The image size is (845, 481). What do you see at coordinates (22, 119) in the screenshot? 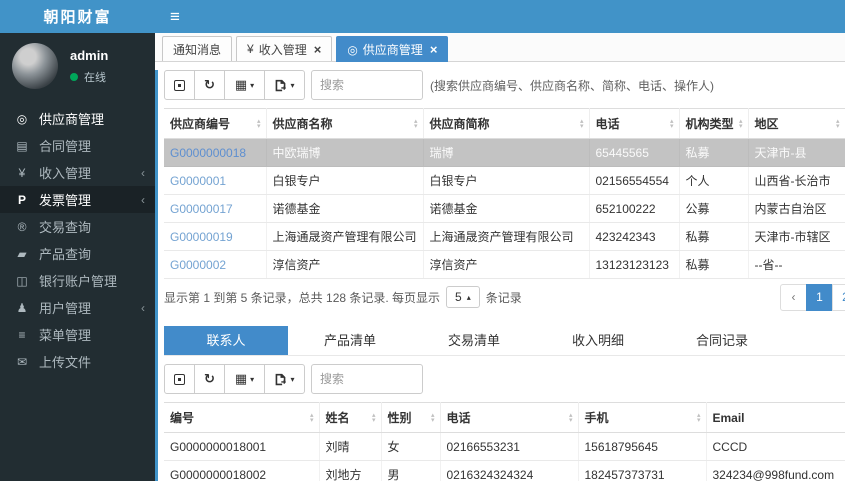
I see `target-icon` at bounding box center [22, 119].